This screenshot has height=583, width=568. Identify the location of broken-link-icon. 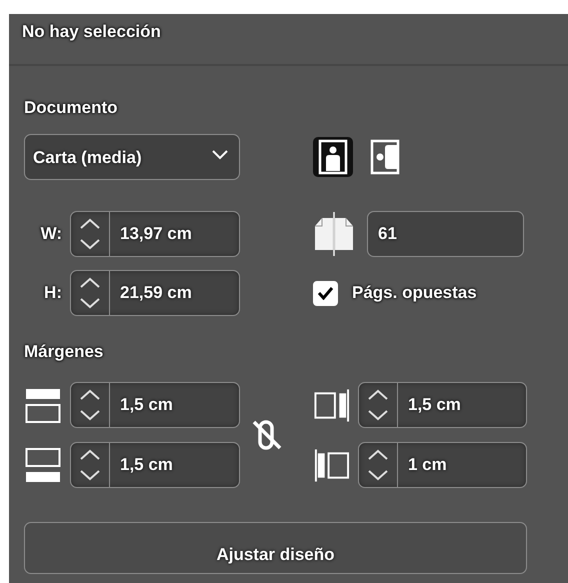
(267, 435).